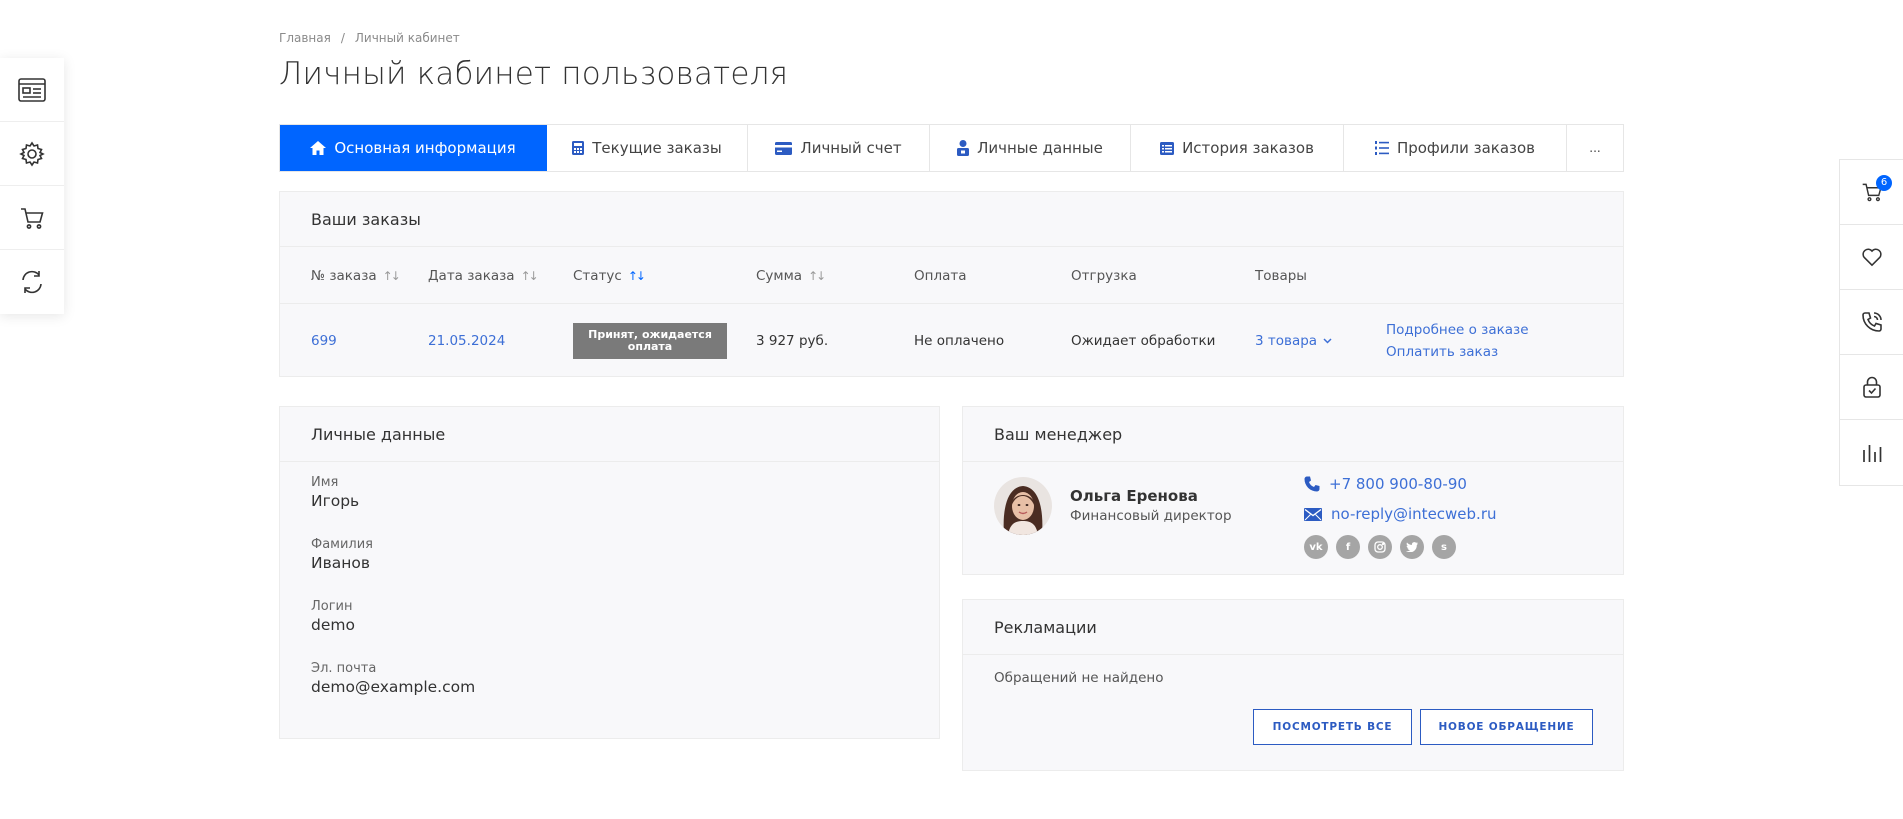  What do you see at coordinates (1381, 148) in the screenshot?
I see `list-ol-icon` at bounding box center [1381, 148].